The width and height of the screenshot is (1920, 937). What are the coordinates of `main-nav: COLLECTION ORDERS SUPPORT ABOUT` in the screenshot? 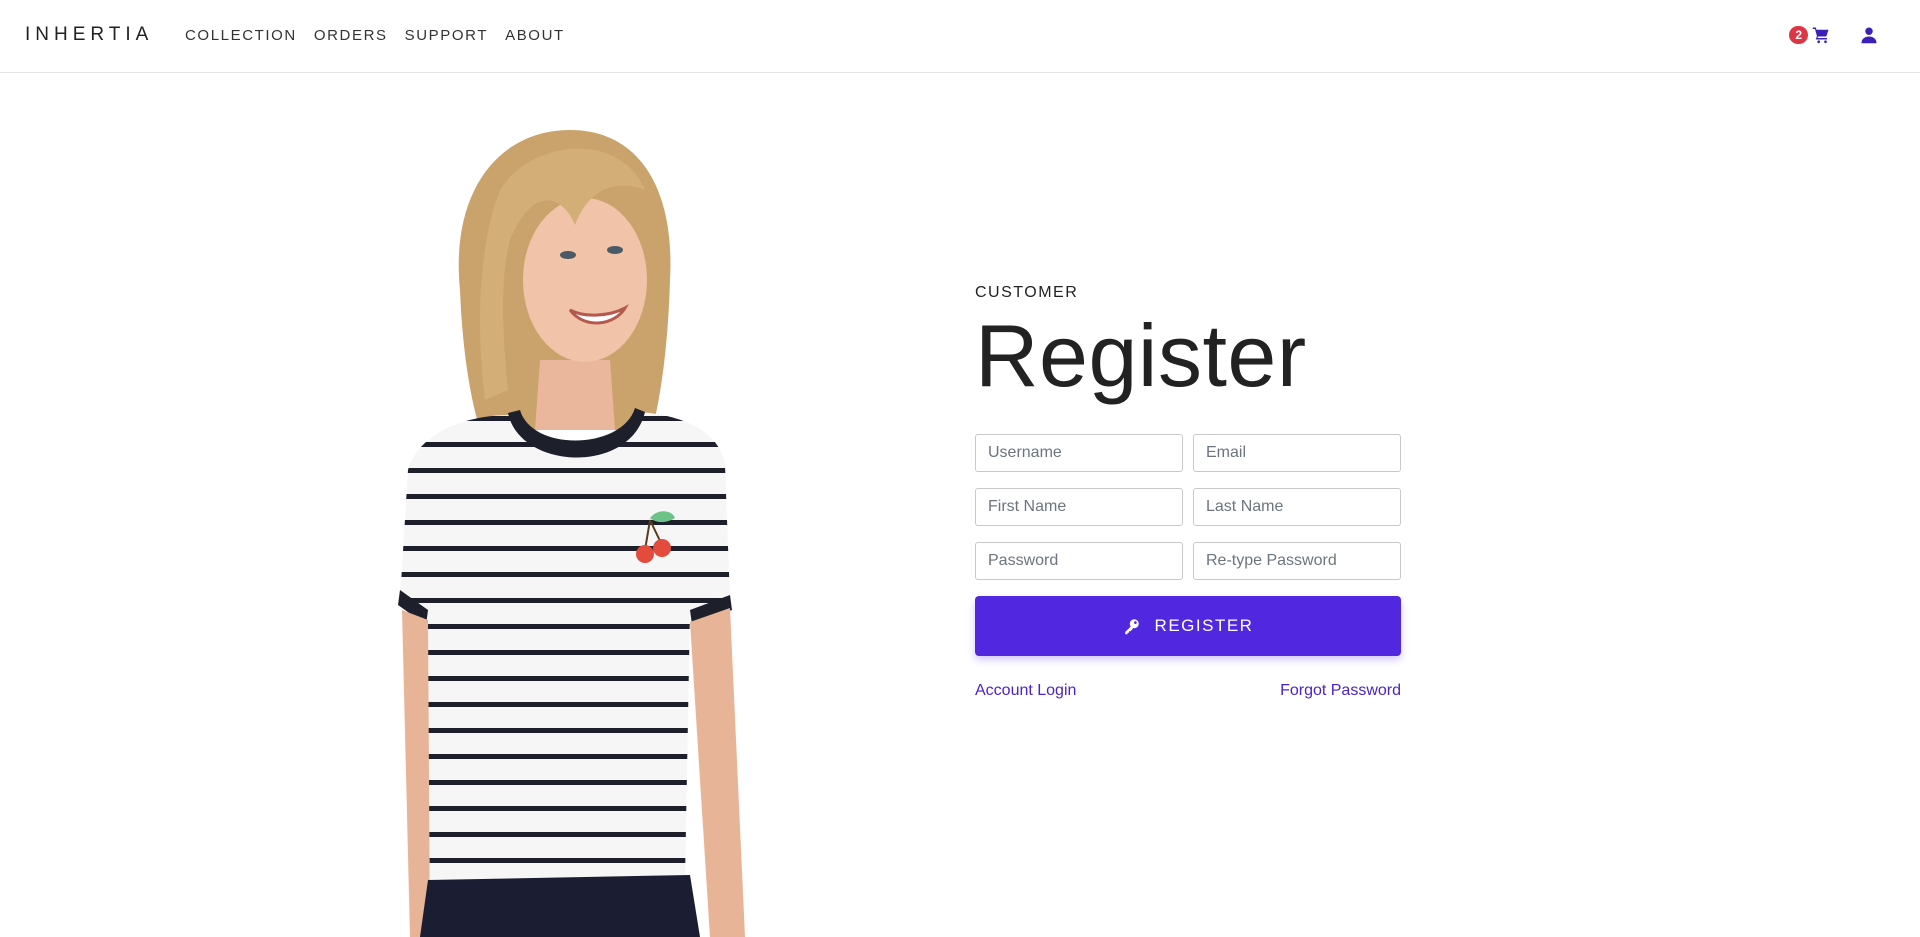 It's located at (383, 35).